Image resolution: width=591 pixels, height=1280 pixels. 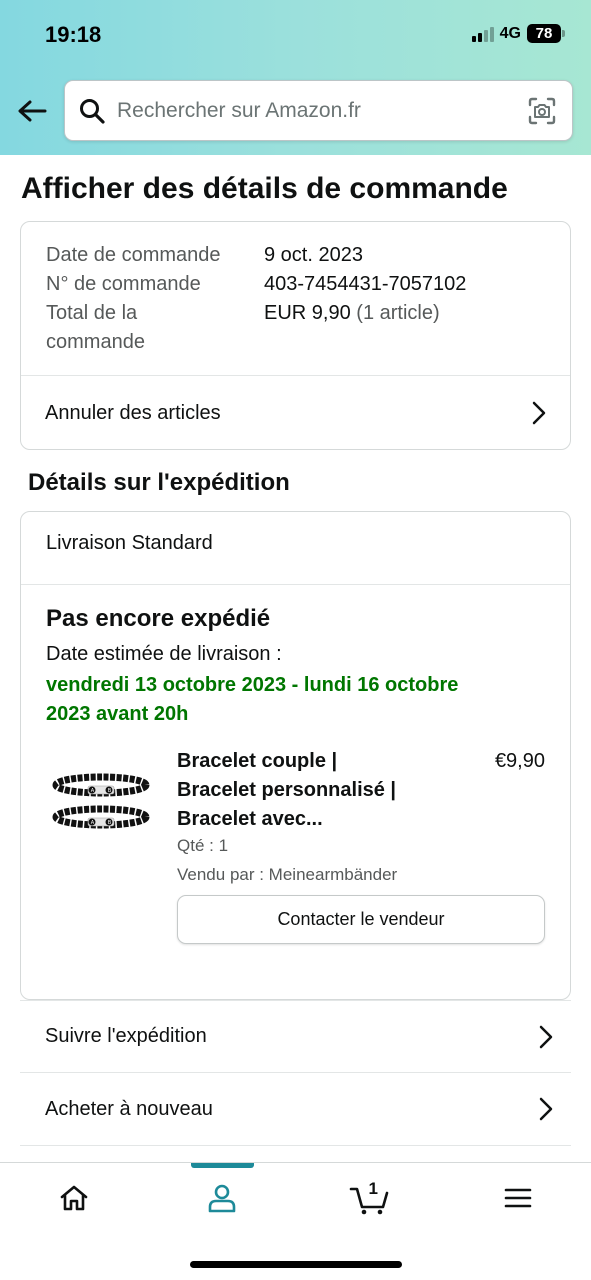 What do you see at coordinates (542, 113) in the screenshot?
I see `camera-scan-icon` at bounding box center [542, 113].